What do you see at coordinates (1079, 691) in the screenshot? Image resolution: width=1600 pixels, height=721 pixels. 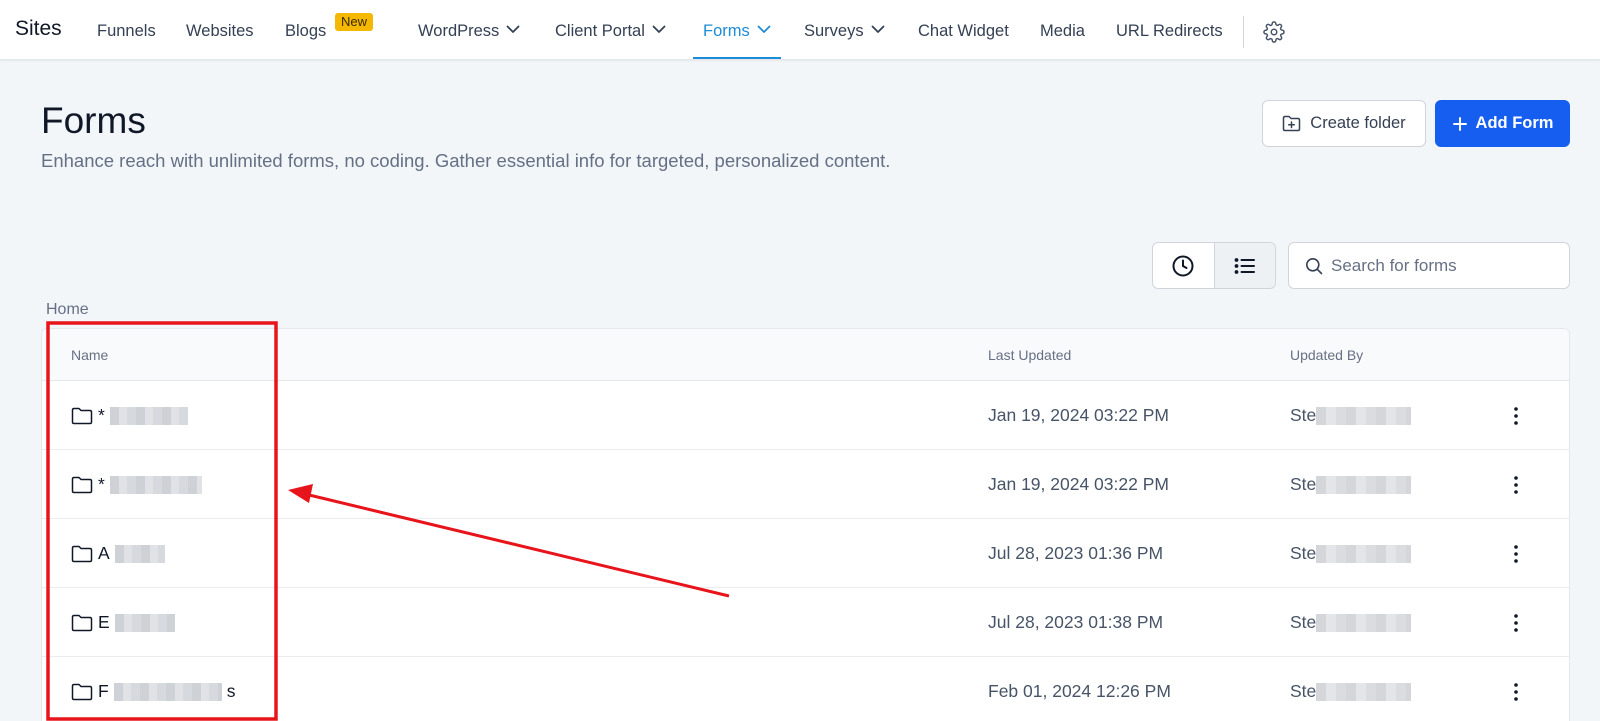 I see `last-updated-cell: Feb 01, 2024 12:26 PM` at bounding box center [1079, 691].